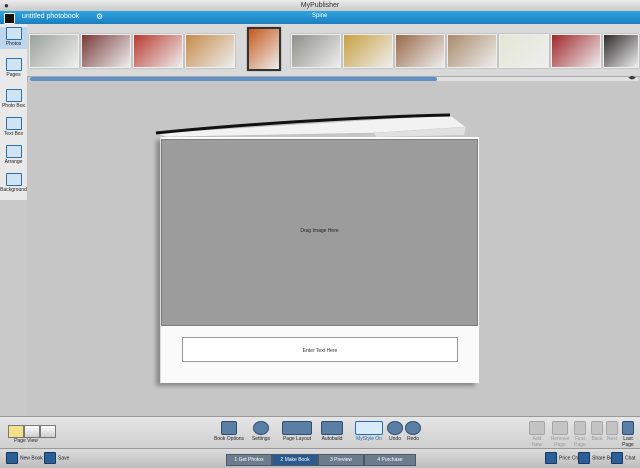 The height and width of the screenshot is (468, 640). What do you see at coordinates (628, 428) in the screenshot?
I see `last-page-icon` at bounding box center [628, 428].